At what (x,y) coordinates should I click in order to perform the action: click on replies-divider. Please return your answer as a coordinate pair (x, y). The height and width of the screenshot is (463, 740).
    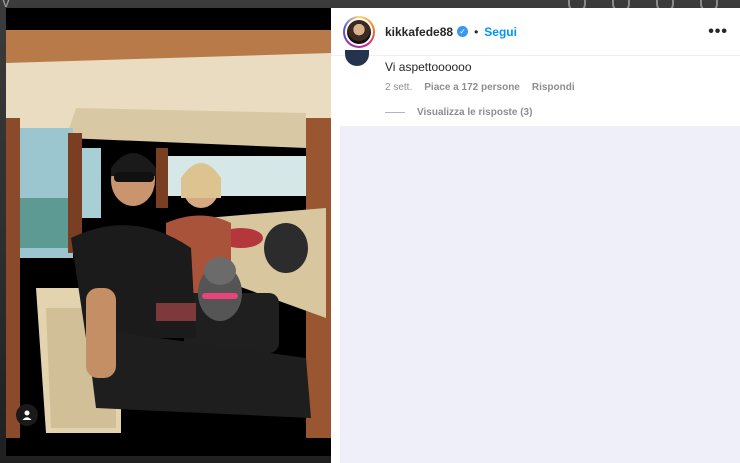
    Looking at the image, I should click on (395, 112).